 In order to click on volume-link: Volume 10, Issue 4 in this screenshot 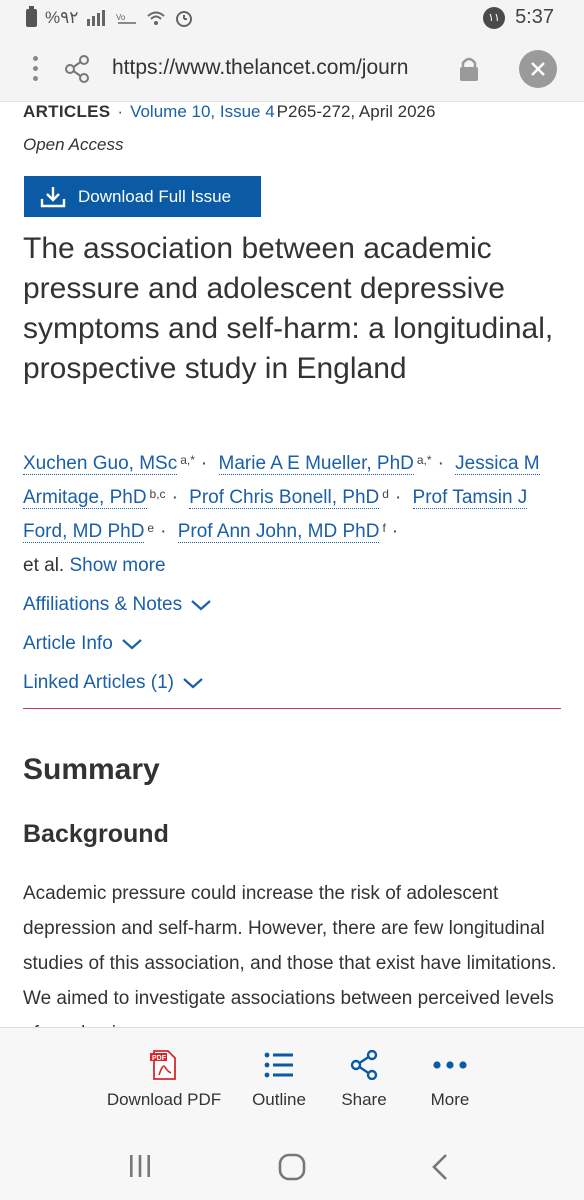, I will do `click(202, 111)`.